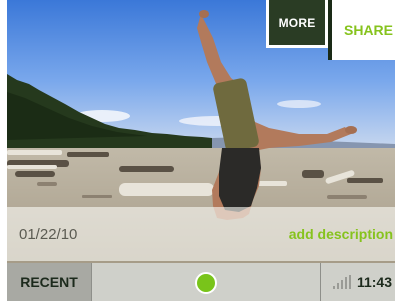 This screenshot has width=398, height=301. I want to click on clock: 11:43, so click(374, 282).